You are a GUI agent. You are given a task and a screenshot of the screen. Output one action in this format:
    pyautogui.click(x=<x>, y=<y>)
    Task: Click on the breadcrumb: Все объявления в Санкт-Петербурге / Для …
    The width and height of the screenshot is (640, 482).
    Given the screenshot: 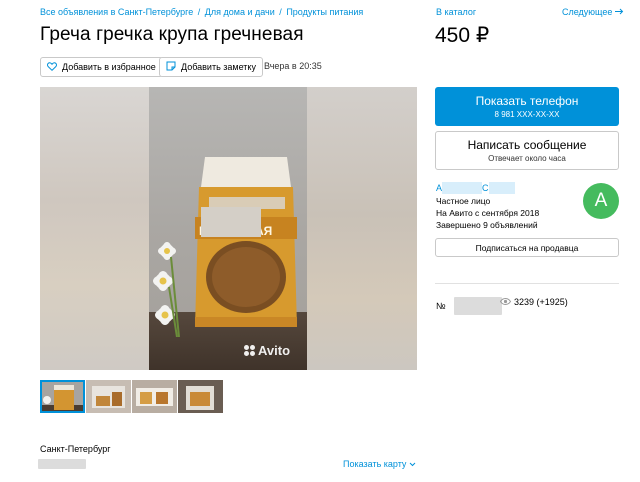 What is the action you would take?
    pyautogui.click(x=201, y=12)
    